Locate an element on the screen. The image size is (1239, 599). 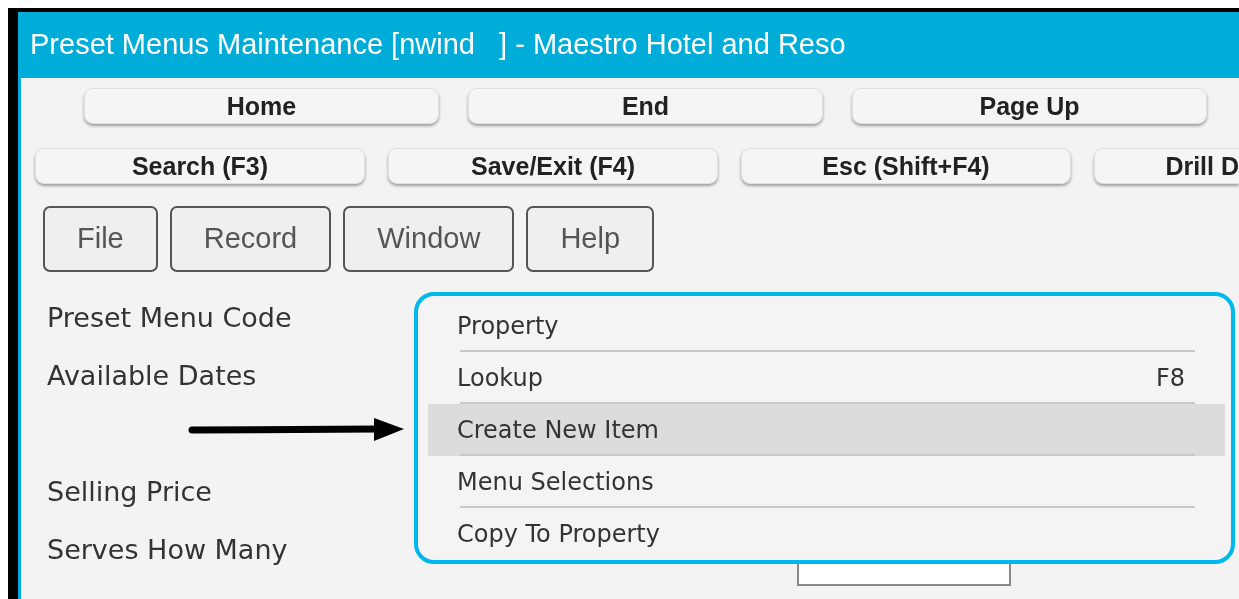
menu-button: File is located at coordinates (100, 239).